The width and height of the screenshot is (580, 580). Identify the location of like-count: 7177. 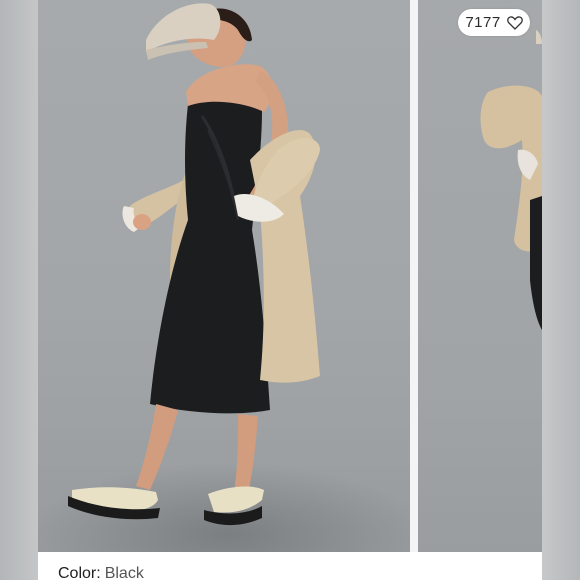
(483, 22).